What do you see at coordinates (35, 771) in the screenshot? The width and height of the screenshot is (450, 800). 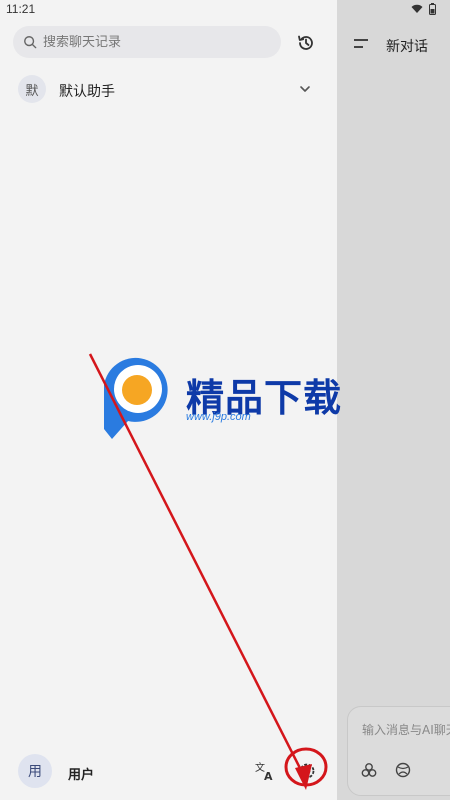 I see `user-avatar: 用` at bounding box center [35, 771].